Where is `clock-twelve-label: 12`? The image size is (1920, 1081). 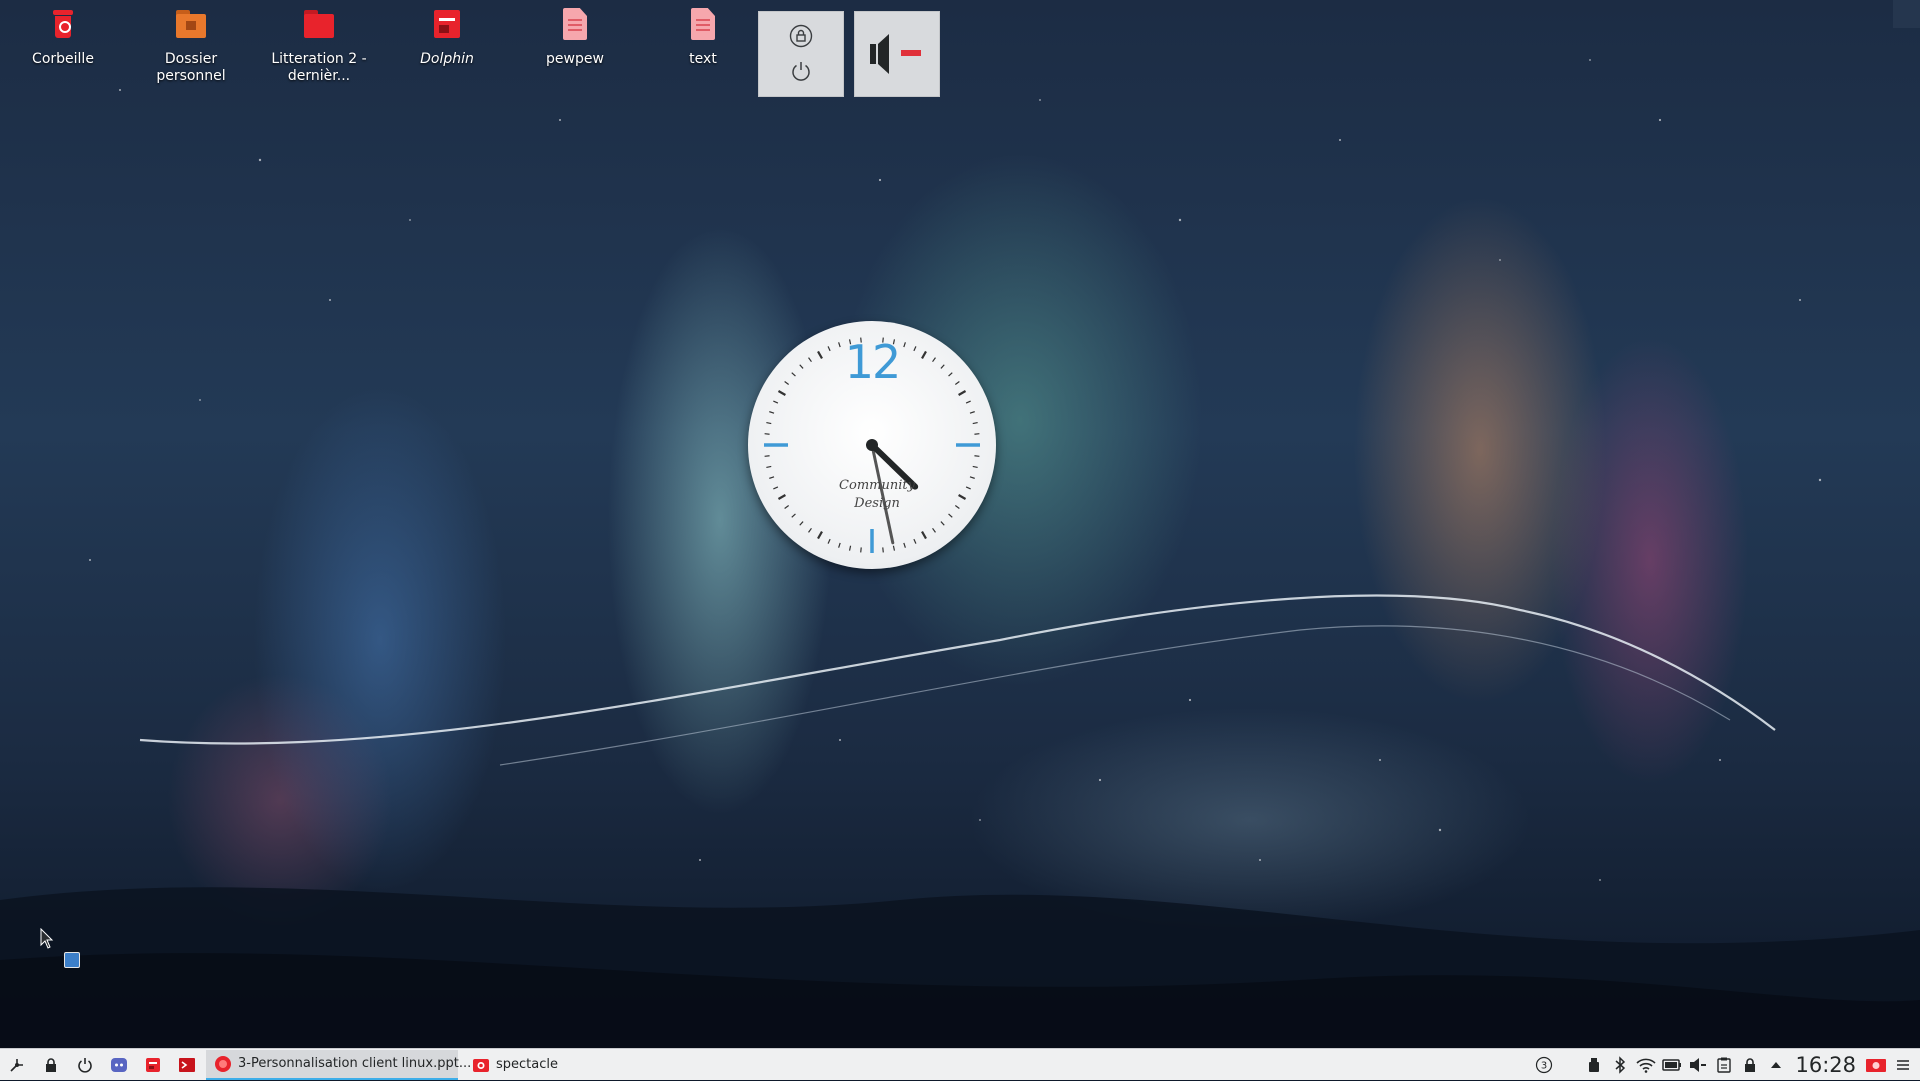 clock-twelve-label: 12 is located at coordinates (873, 362).